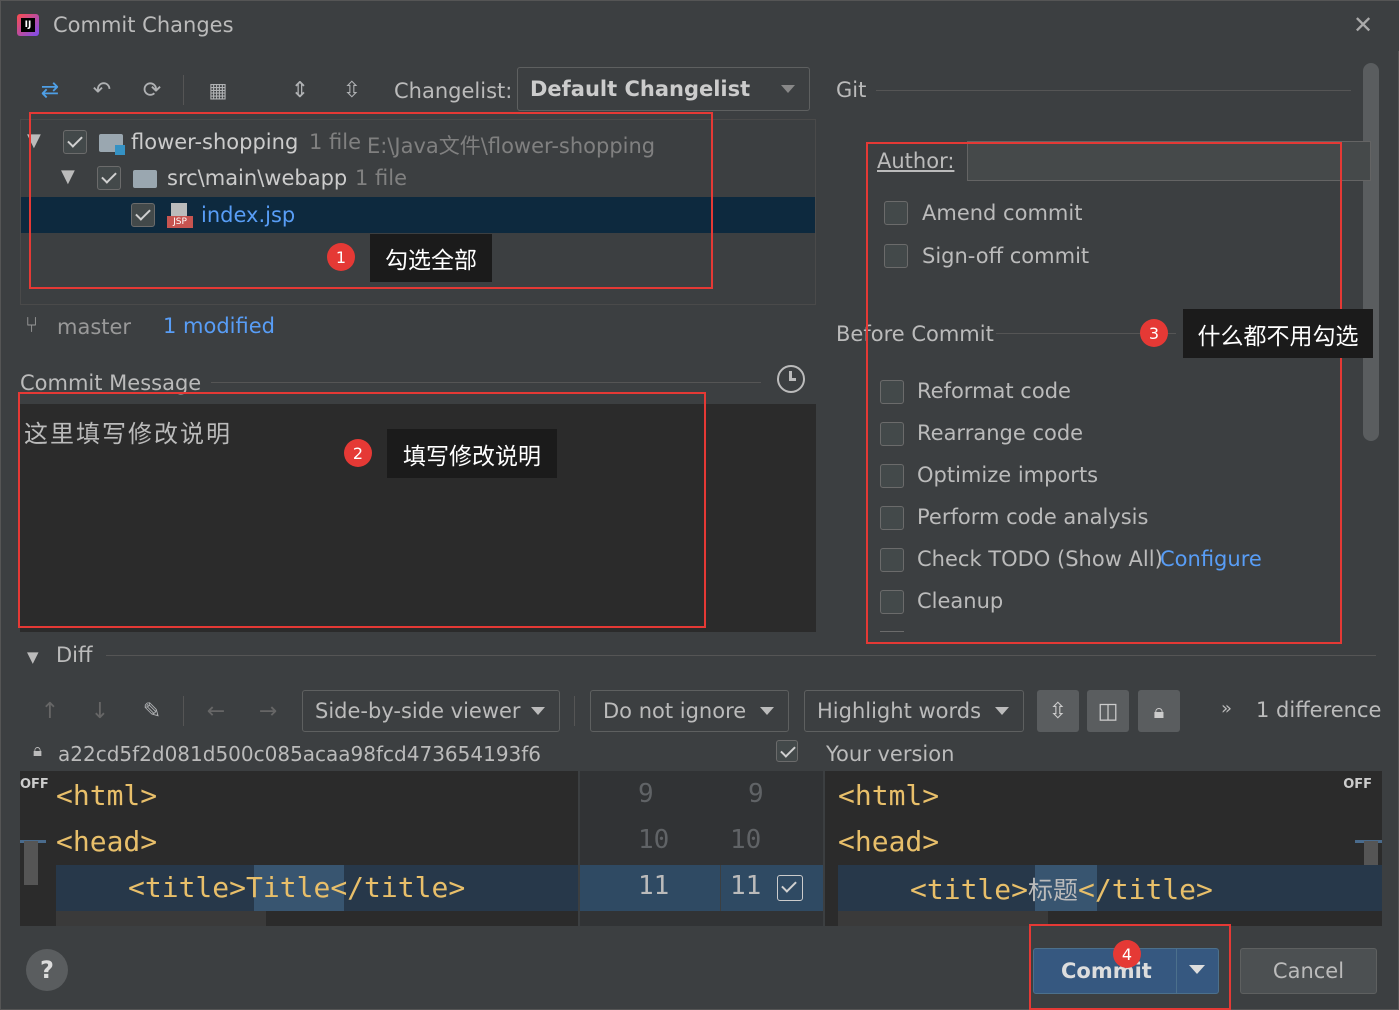 This screenshot has height=1010, width=1399. Describe the element at coordinates (183, 90) in the screenshot. I see `toolbar-separator` at that location.